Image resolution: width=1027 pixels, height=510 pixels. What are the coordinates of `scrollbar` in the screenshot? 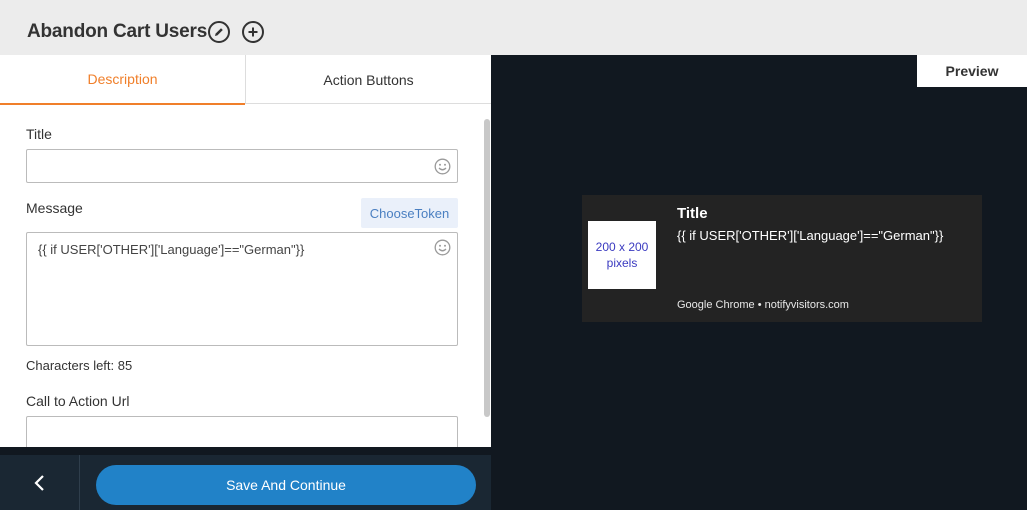 It's located at (487, 268).